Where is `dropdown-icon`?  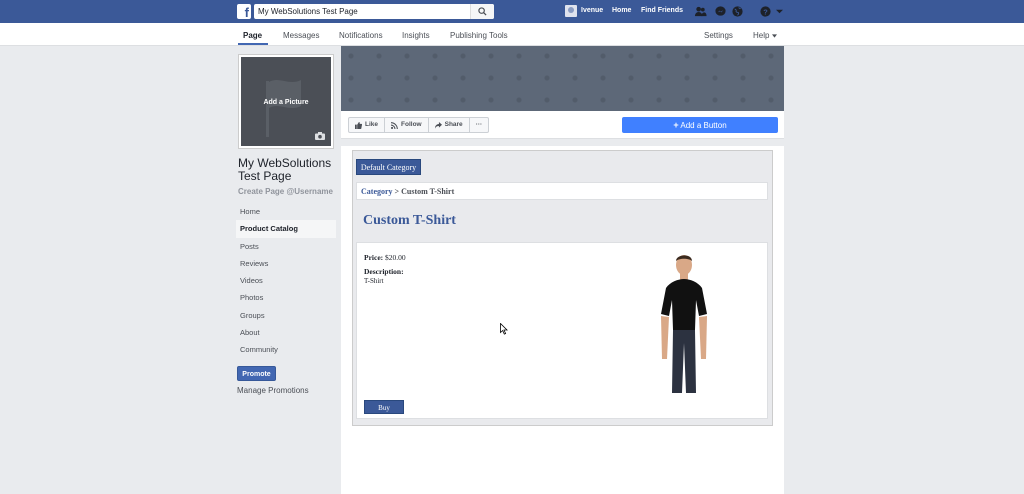
dropdown-icon is located at coordinates (779, 11).